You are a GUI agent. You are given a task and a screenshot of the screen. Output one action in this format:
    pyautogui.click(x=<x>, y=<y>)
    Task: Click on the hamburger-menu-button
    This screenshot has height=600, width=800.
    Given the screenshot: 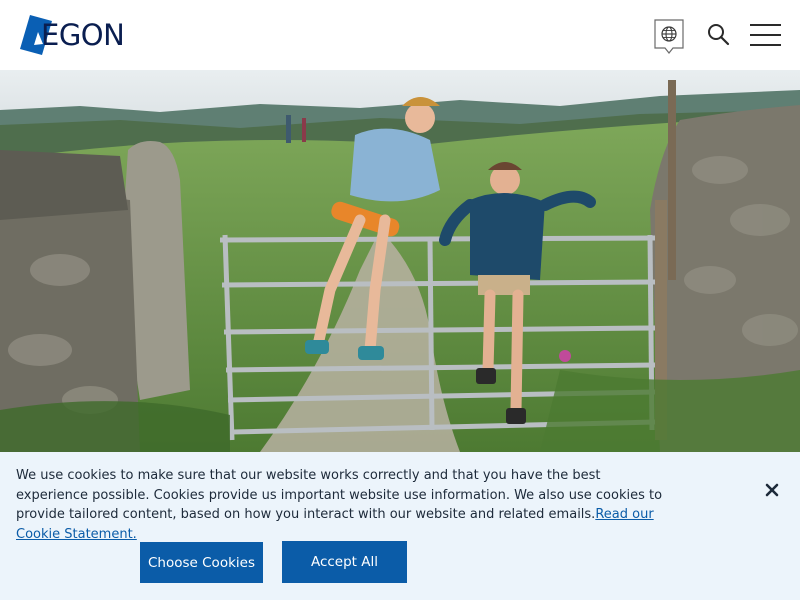 What is the action you would take?
    pyautogui.click(x=765, y=35)
    